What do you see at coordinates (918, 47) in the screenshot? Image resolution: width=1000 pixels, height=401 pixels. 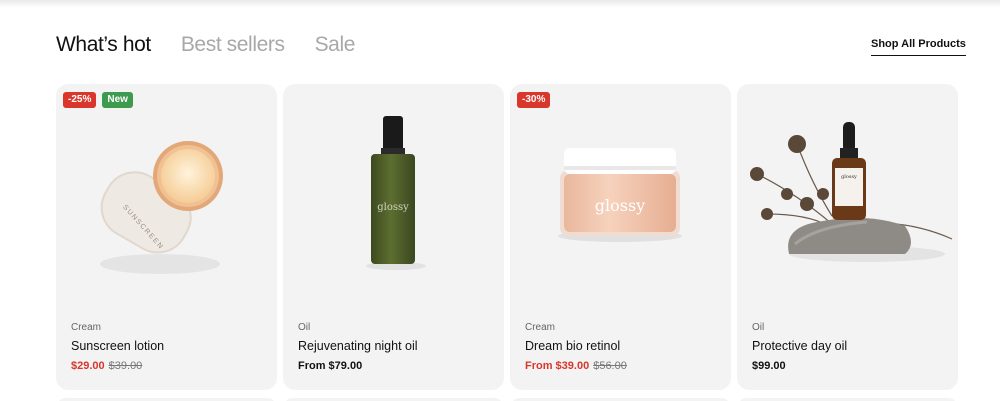 I see `shop-all-products-link: Shop All Products` at bounding box center [918, 47].